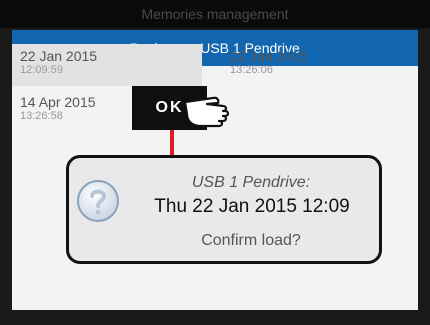 This screenshot has width=430, height=325. What do you see at coordinates (98, 201) in the screenshot?
I see `question-info-icon` at bounding box center [98, 201].